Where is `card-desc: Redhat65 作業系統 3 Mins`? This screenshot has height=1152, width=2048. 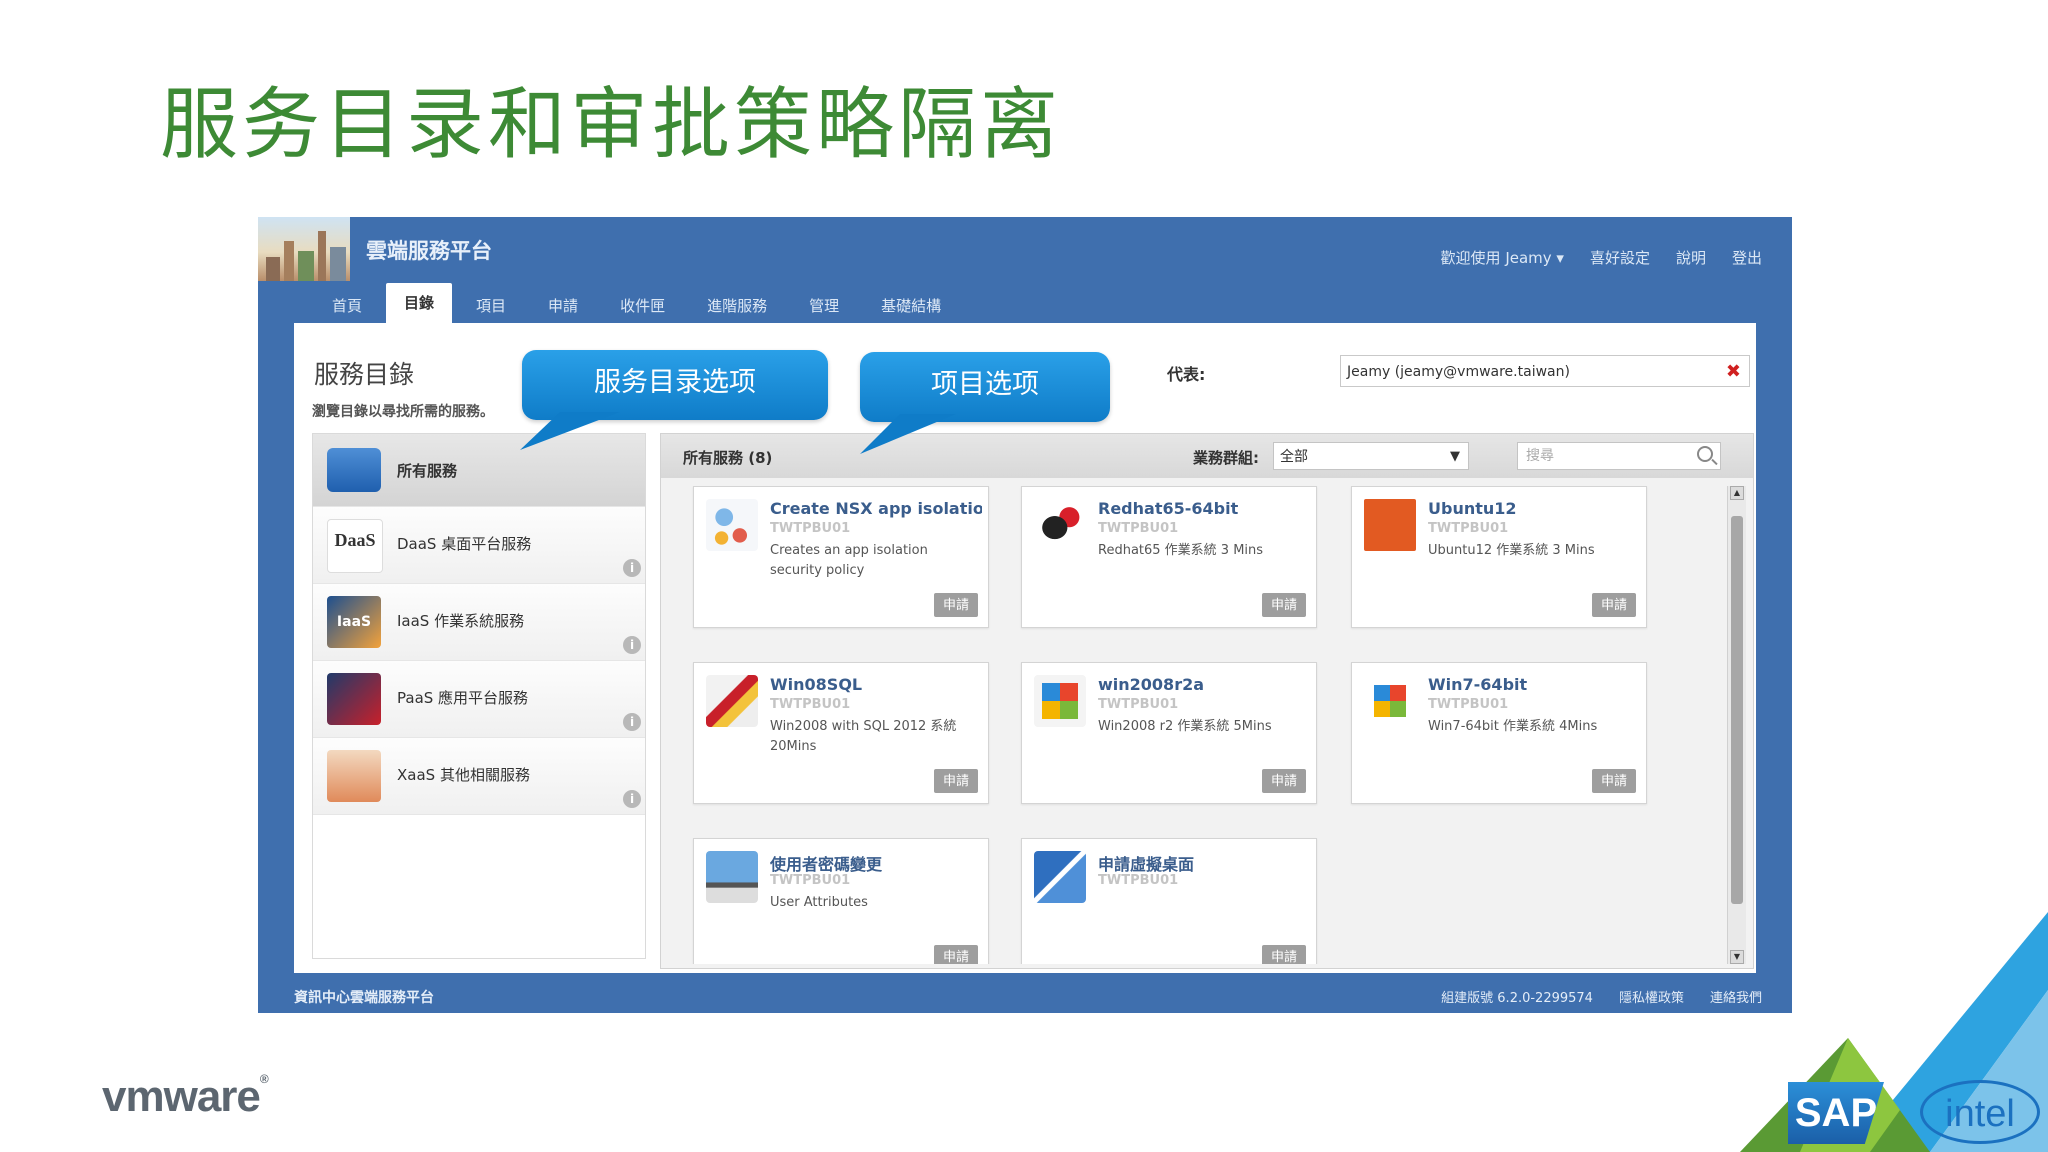
card-desc: Redhat65 作業系統 3 Mins is located at coordinates (1181, 550).